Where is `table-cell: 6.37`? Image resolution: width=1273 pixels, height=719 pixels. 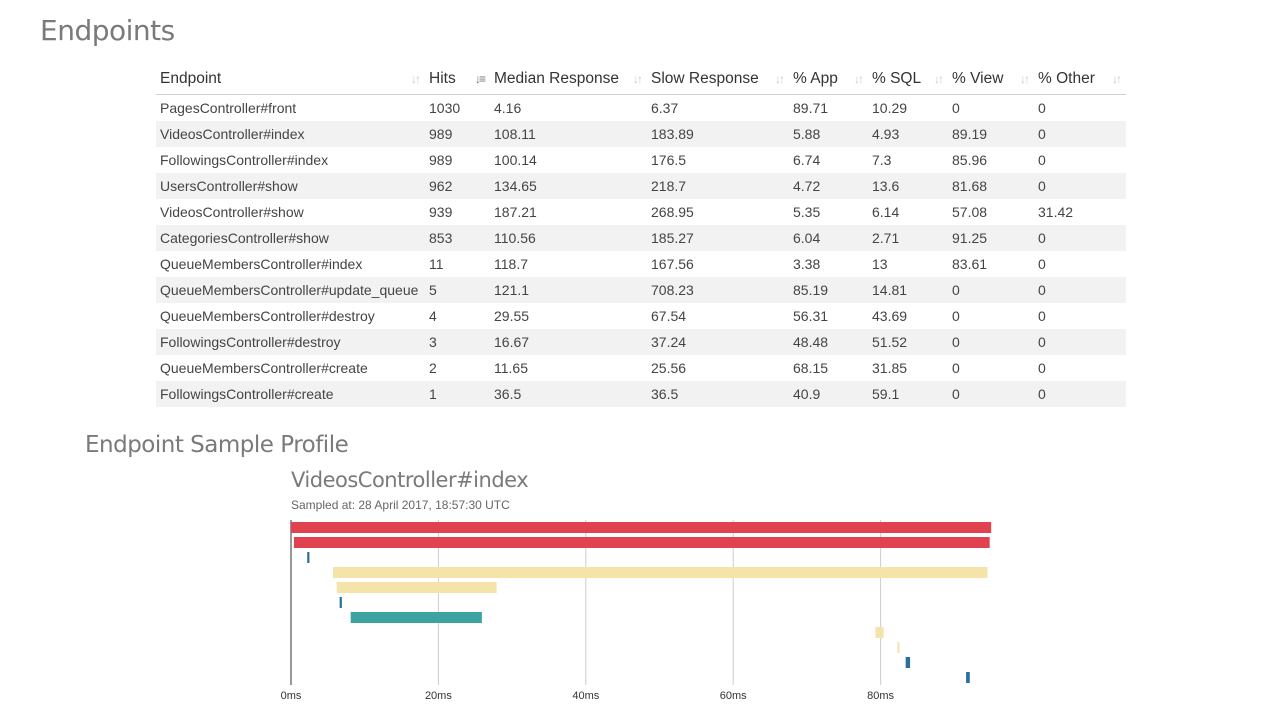 table-cell: 6.37 is located at coordinates (665, 108).